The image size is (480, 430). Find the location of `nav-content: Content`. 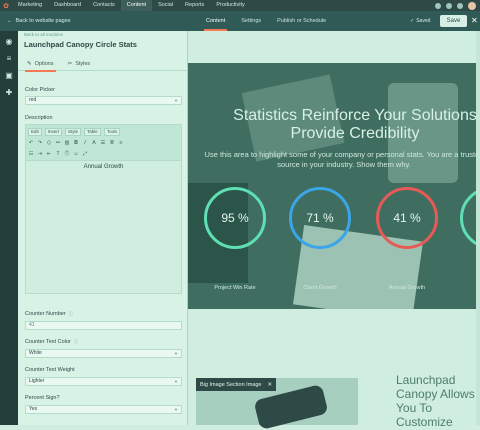

nav-content: Content is located at coordinates (136, 5).